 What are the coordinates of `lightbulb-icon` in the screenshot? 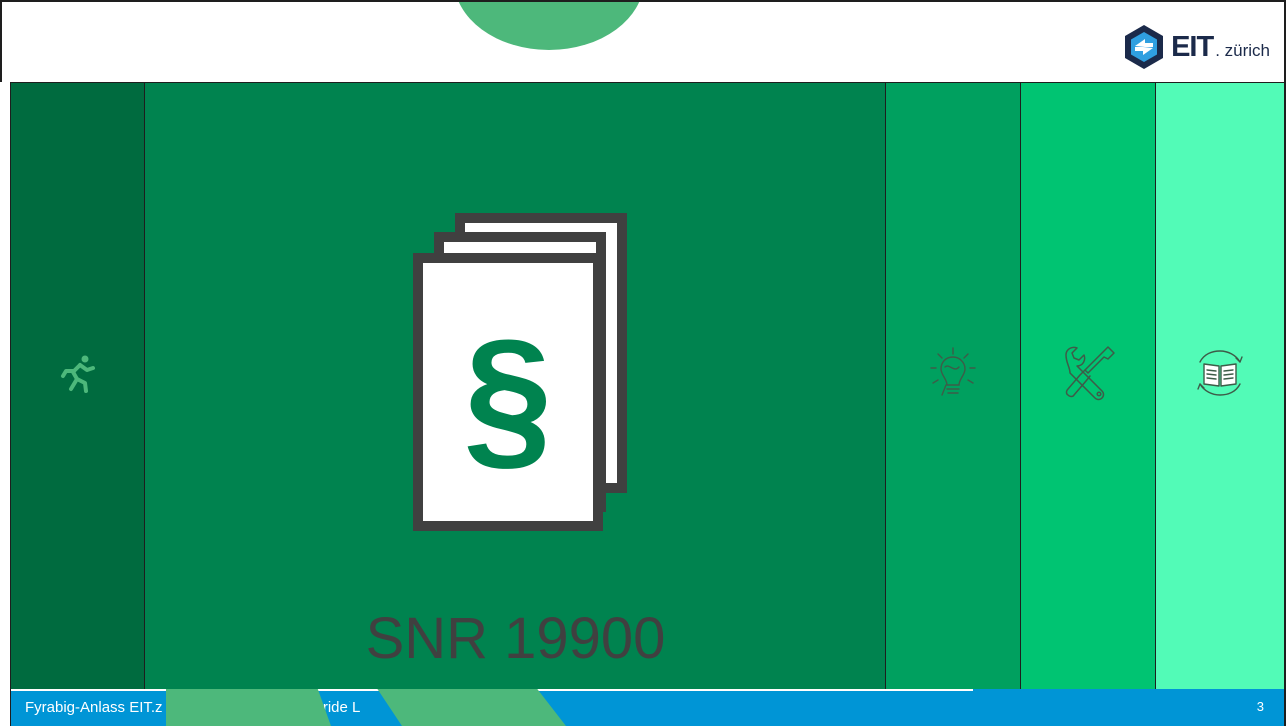 It's located at (953, 371).